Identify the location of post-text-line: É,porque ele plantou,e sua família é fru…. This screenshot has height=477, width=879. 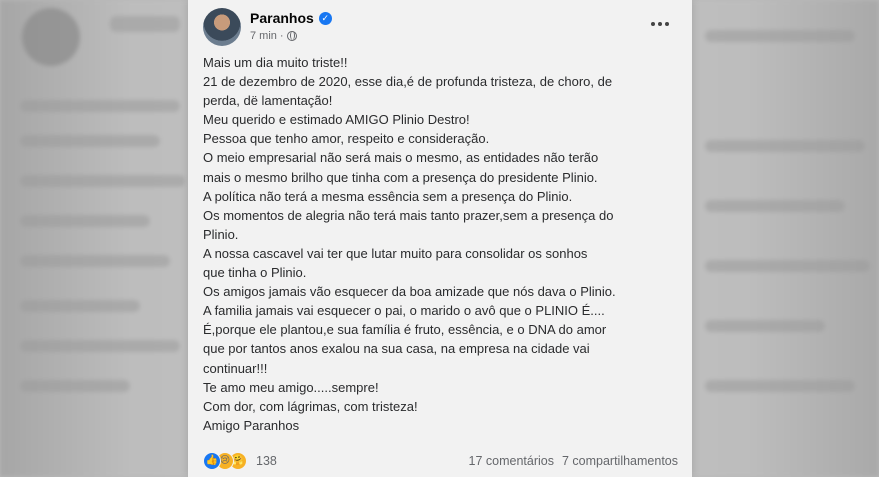
(405, 330).